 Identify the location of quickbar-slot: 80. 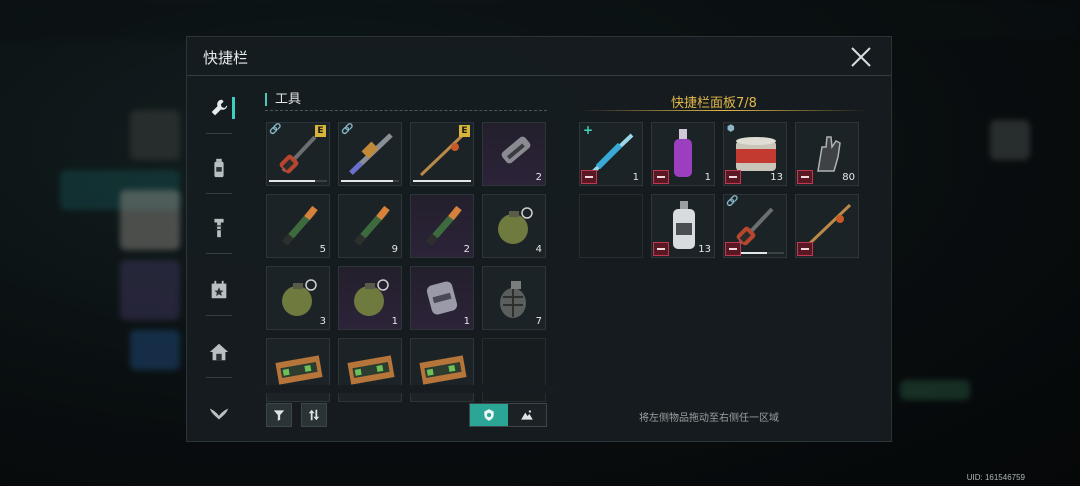
(827, 154).